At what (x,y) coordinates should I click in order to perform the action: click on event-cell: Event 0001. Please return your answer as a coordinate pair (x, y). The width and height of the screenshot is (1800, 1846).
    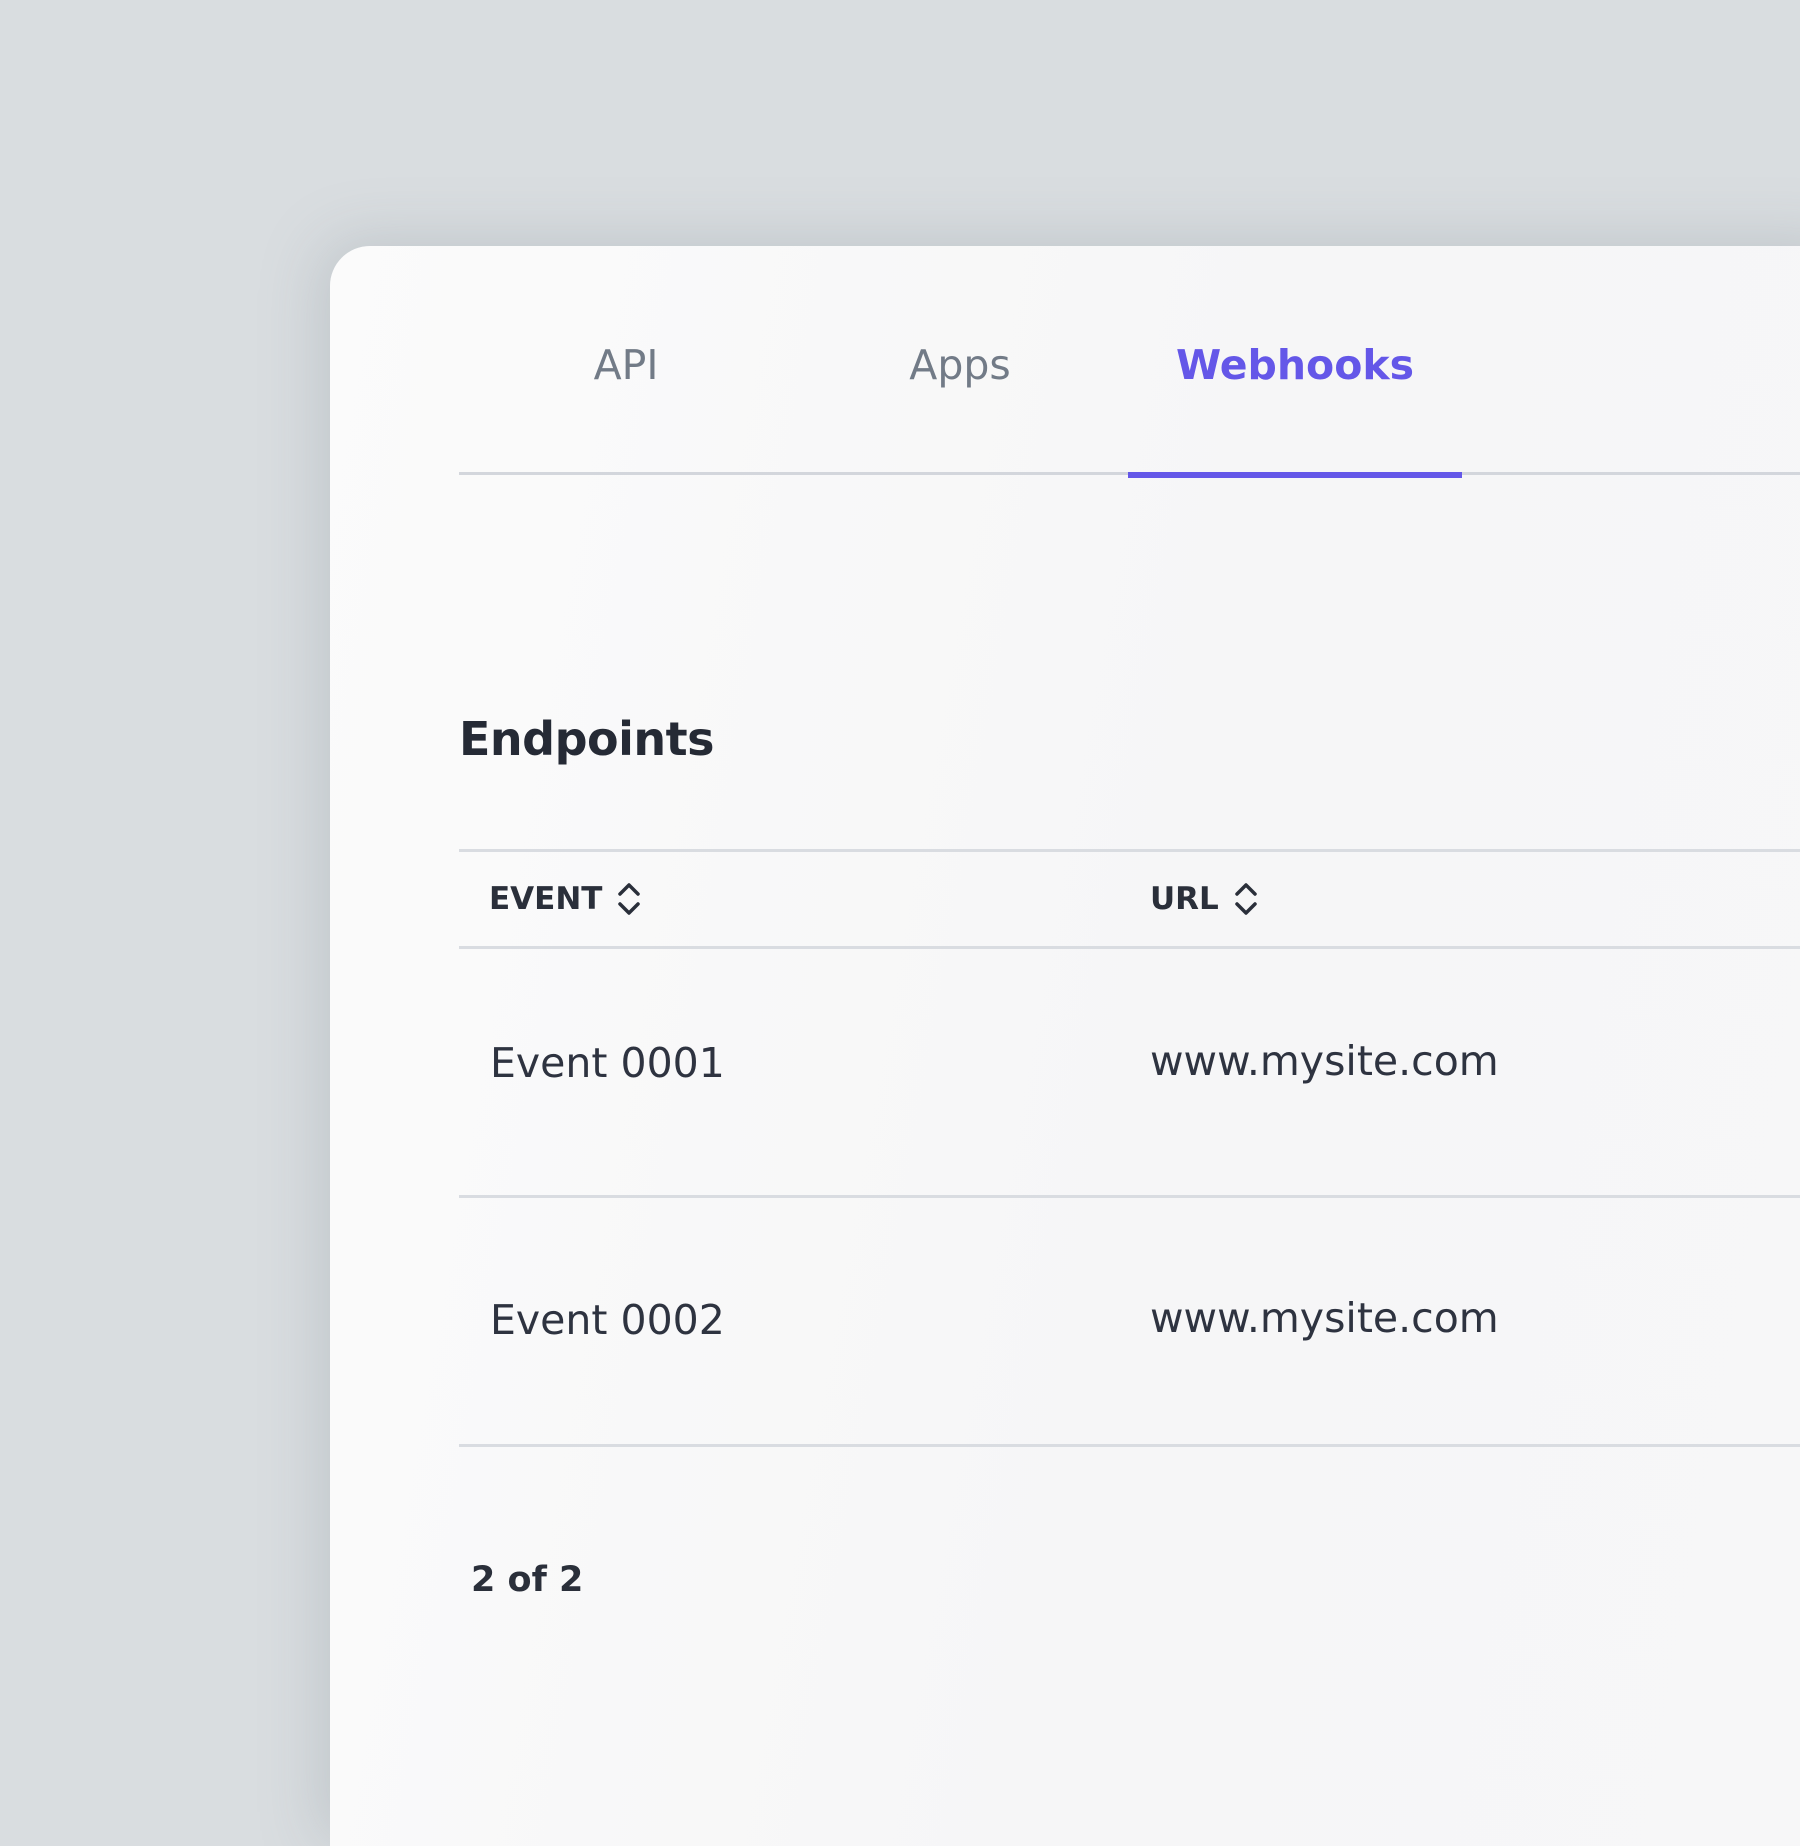
    Looking at the image, I should click on (607, 1063).